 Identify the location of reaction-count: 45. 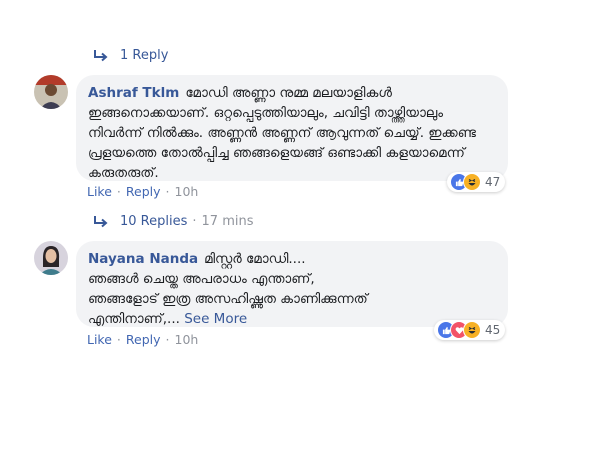
(493, 330).